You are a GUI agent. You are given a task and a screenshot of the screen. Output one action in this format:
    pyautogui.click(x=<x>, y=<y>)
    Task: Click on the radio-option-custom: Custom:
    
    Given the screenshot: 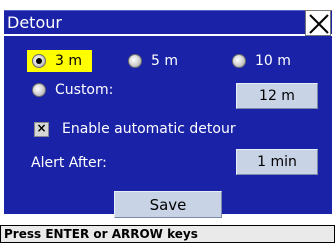 What is the action you would take?
    pyautogui.click(x=87, y=90)
    